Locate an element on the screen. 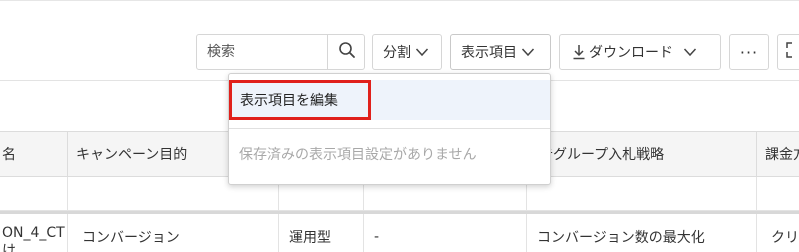 This screenshot has height=252, width=799. toolbar: 分割 表示項目 ダウンロード ··· is located at coordinates (399, 52).